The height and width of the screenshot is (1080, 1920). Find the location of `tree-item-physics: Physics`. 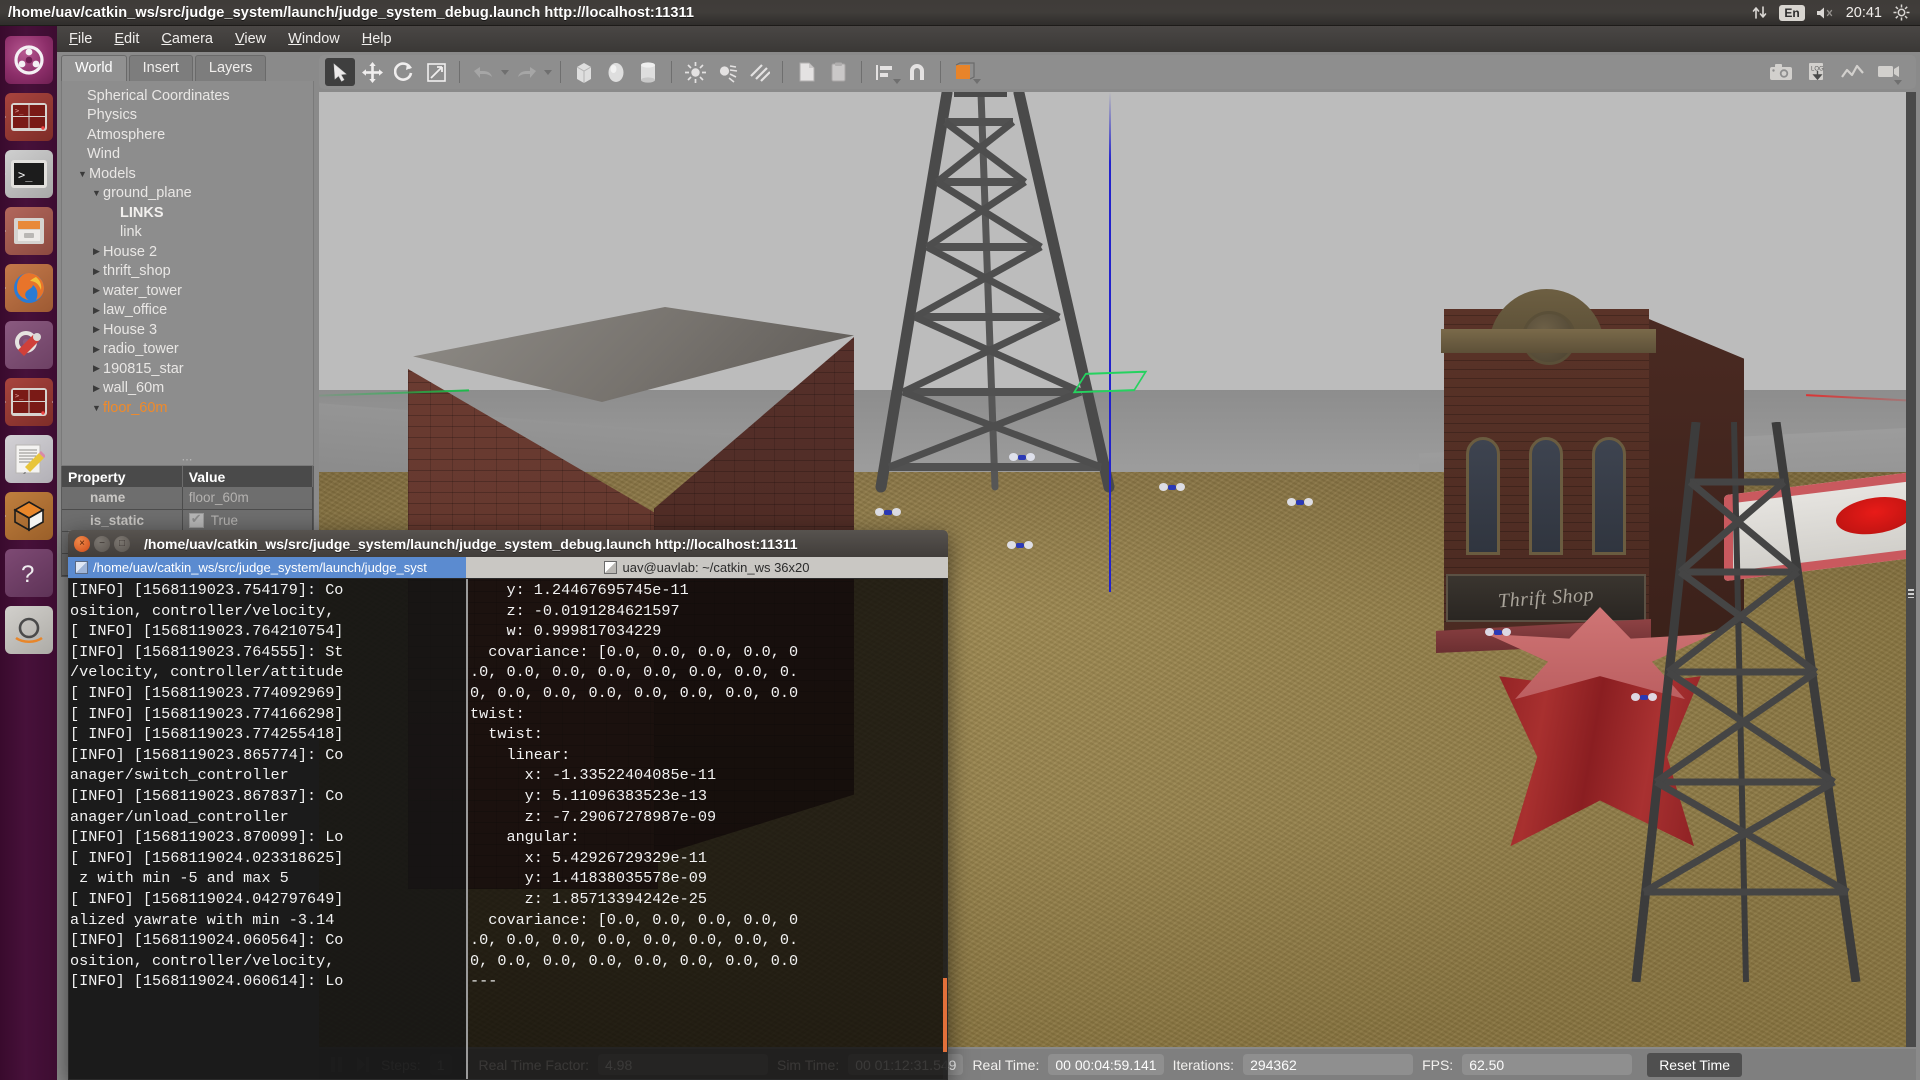

tree-item-physics: Physics is located at coordinates (187, 116).